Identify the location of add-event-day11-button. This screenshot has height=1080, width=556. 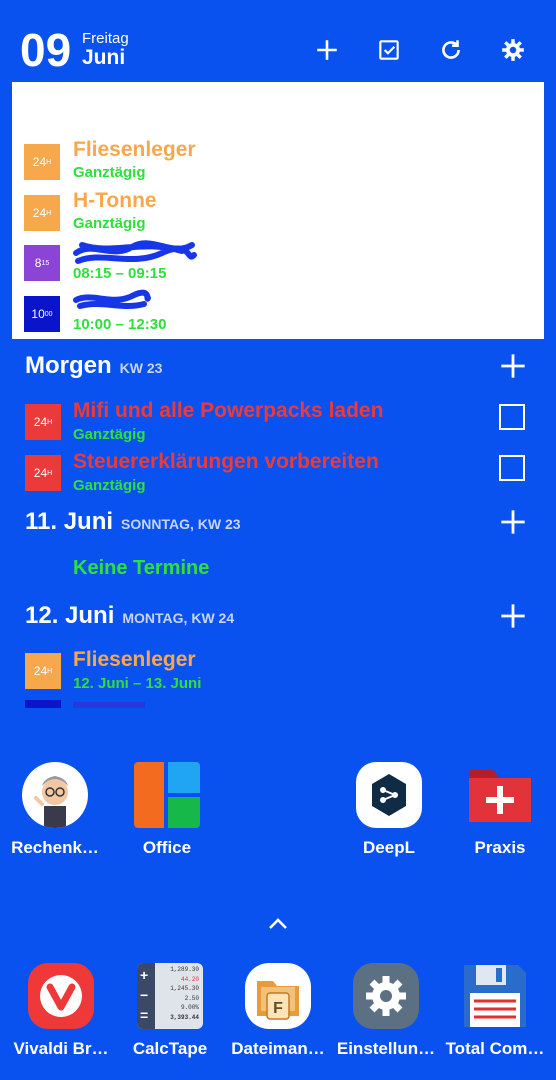
(513, 522).